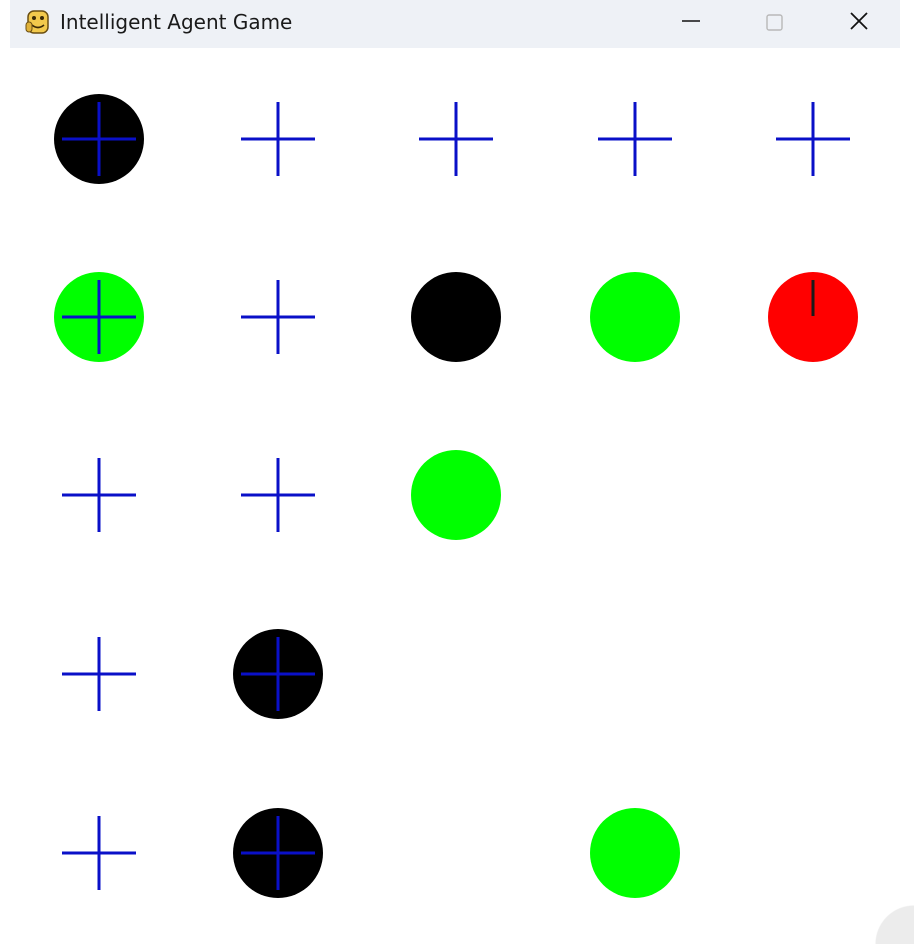 The image size is (914, 944). I want to click on grid-cell-r2-c3, so click(456, 317).